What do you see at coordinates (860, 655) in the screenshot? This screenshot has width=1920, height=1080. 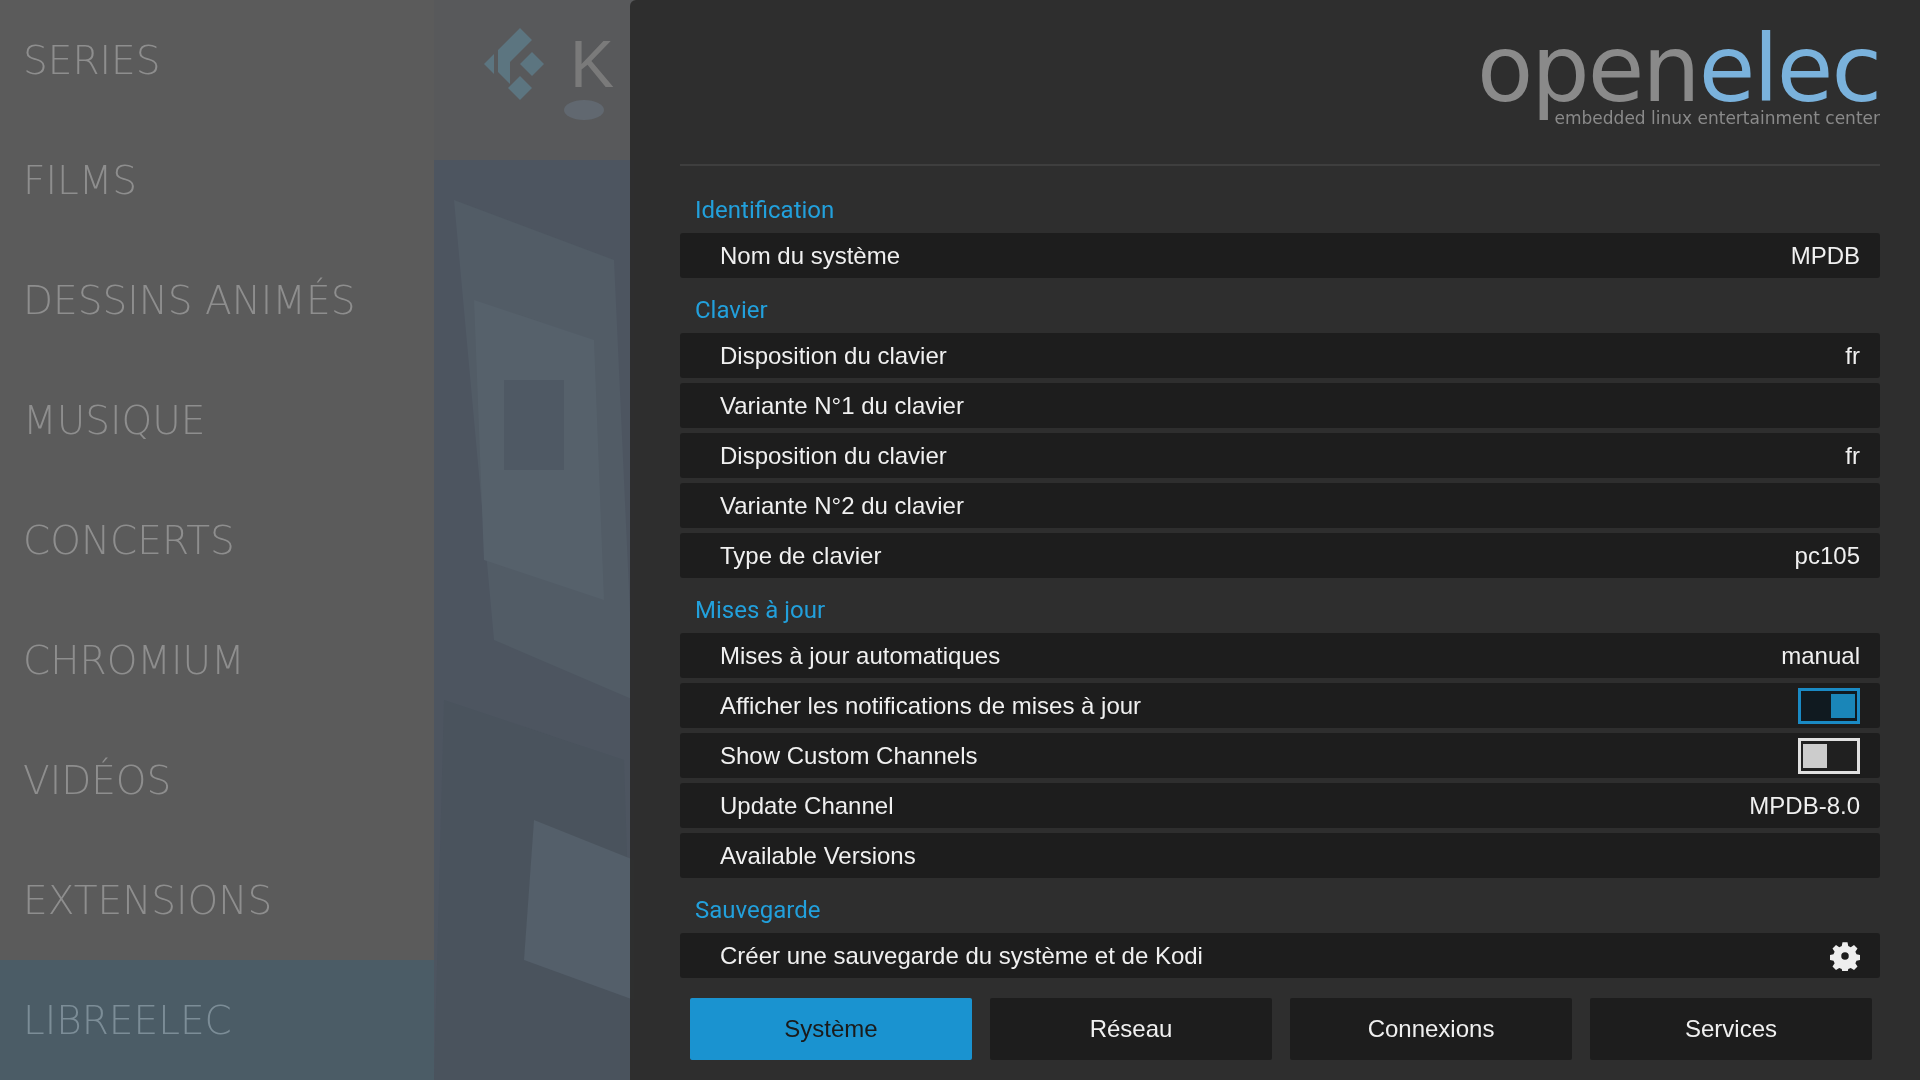 I see `setting-label: Mises à jour automatiques` at bounding box center [860, 655].